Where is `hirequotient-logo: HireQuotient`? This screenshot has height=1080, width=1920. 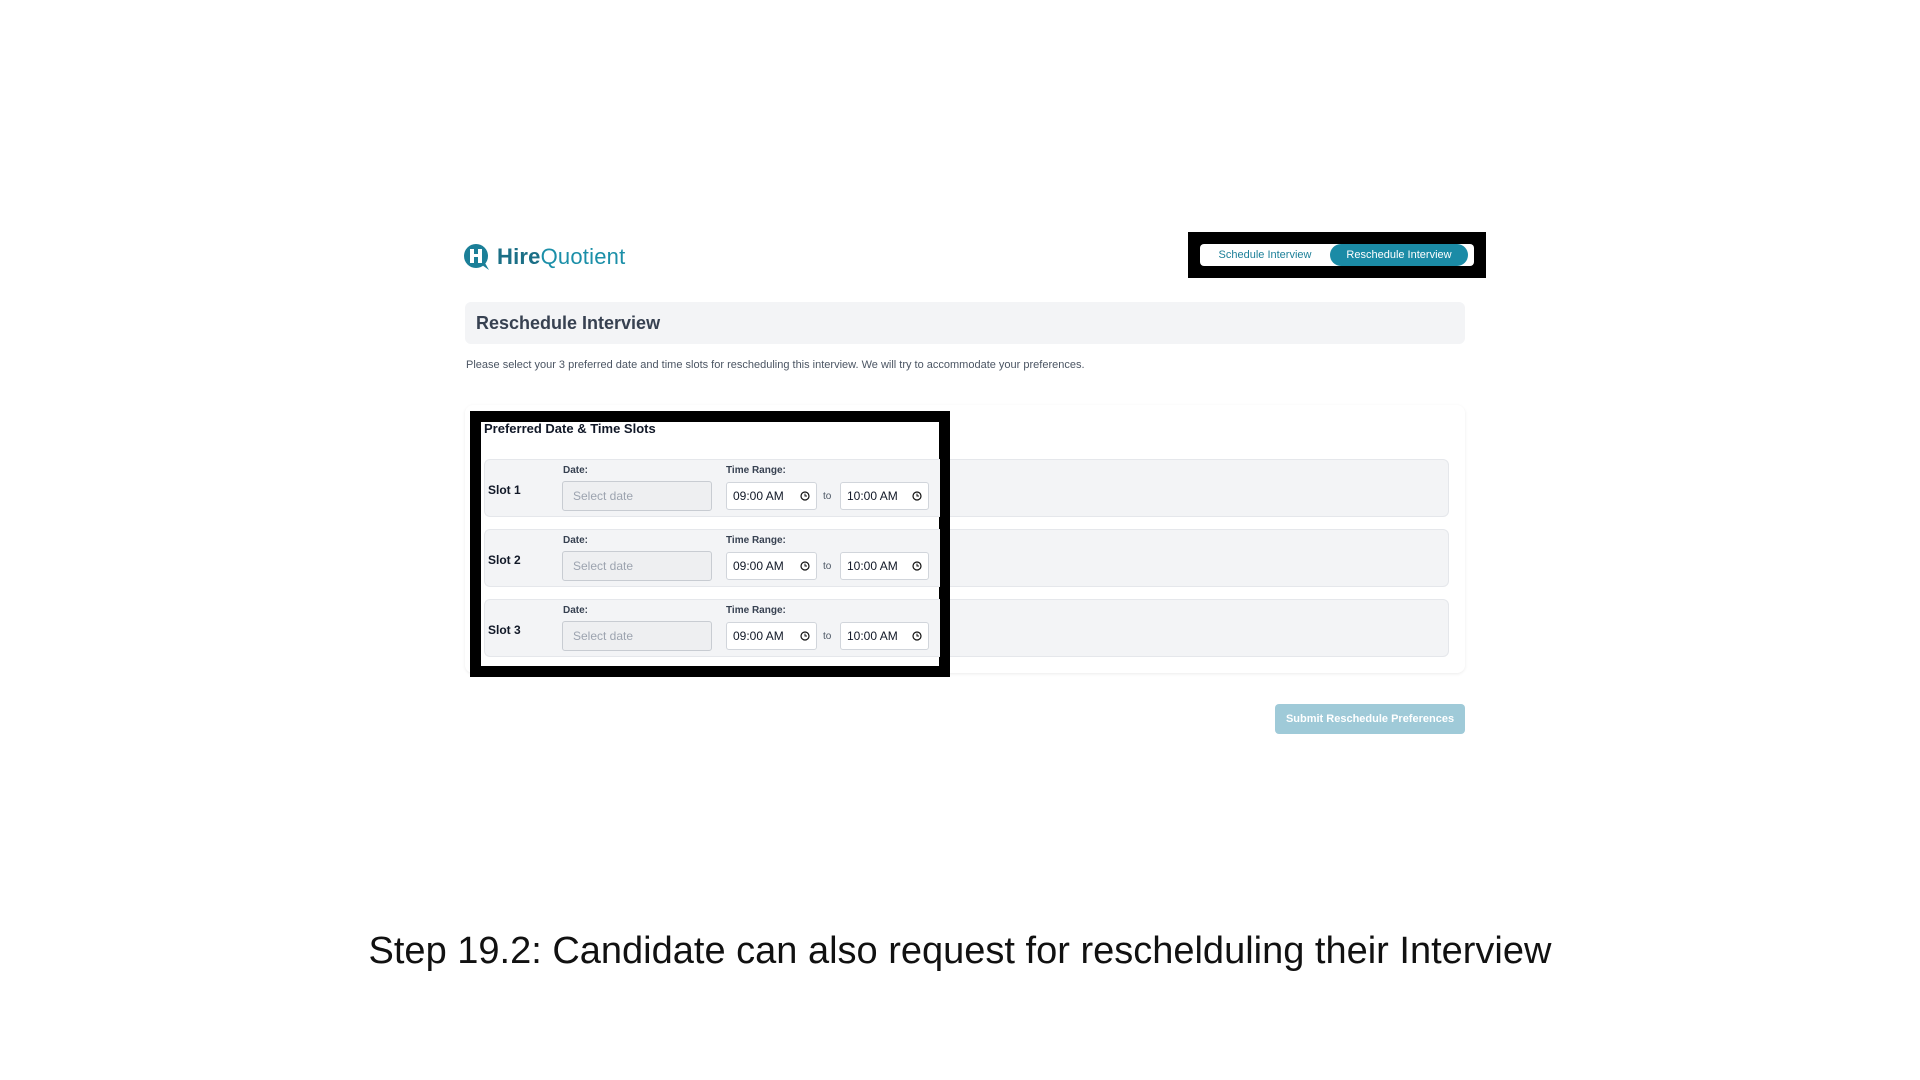
hirequotient-logo: HireQuotient is located at coordinates (543, 257).